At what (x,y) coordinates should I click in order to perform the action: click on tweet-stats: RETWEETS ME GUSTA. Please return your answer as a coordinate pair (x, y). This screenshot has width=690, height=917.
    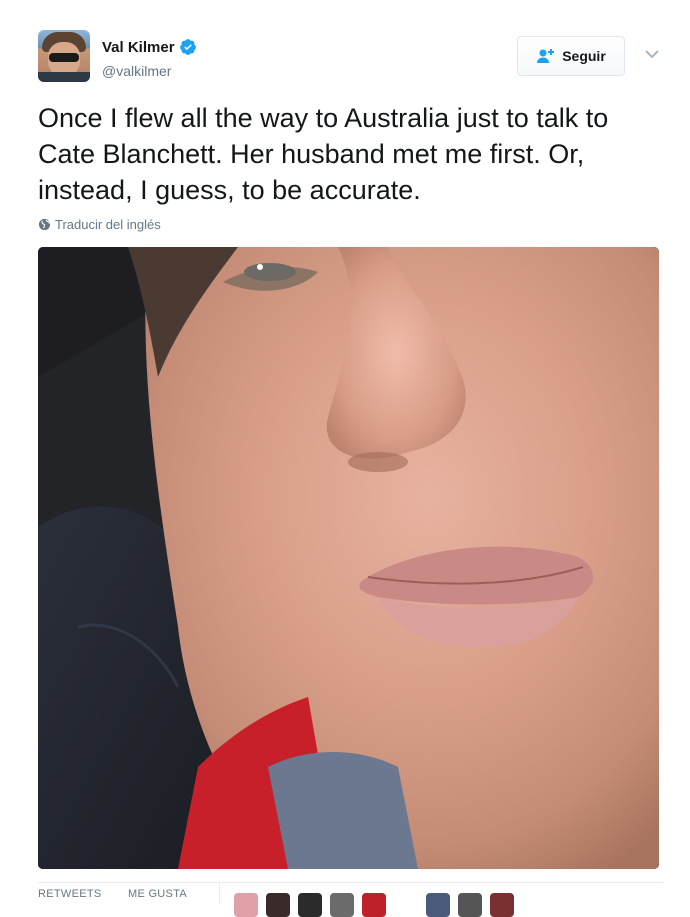
    Looking at the image, I should click on (350, 899).